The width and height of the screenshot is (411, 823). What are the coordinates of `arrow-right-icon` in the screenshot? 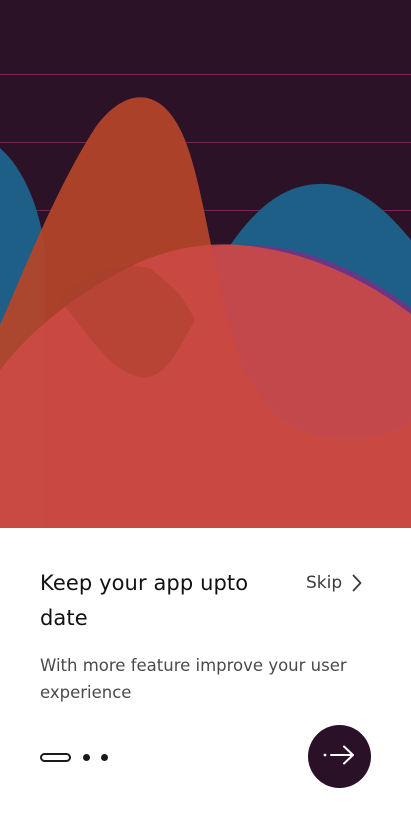 It's located at (340, 756).